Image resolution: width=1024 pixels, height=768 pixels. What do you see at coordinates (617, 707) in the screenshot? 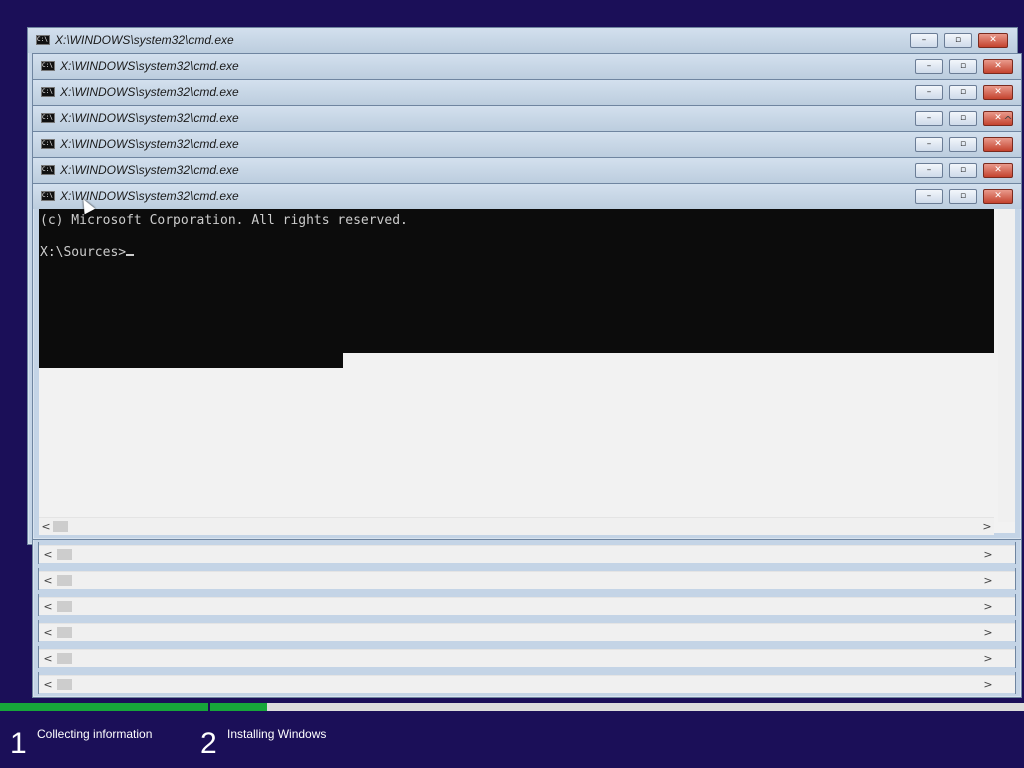
I see `step-2-progress-bar` at bounding box center [617, 707].